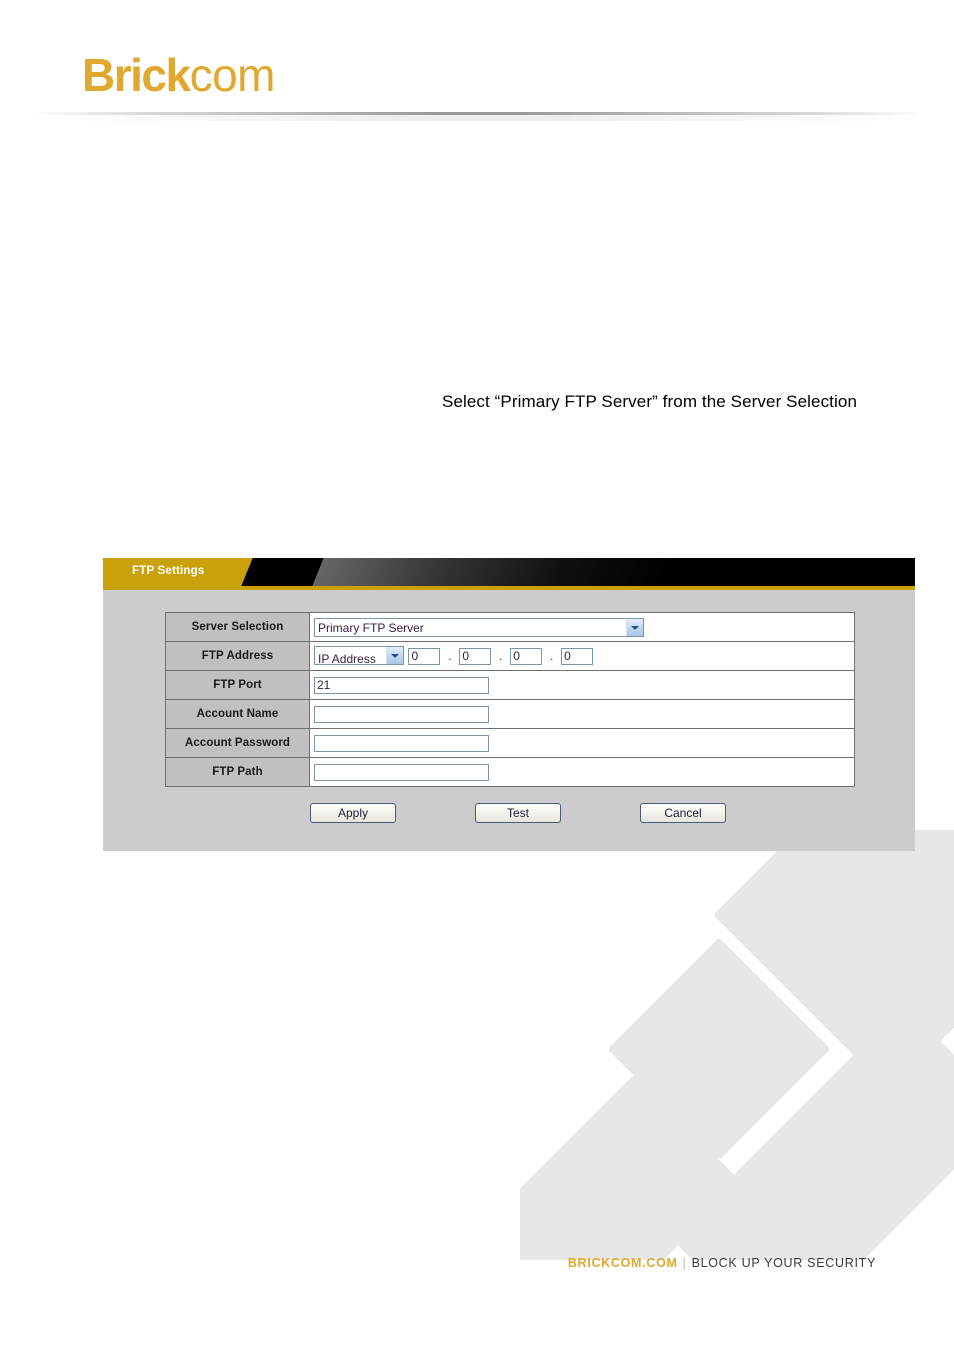  I want to click on label-ftp-port: FTP Port, so click(237, 685).